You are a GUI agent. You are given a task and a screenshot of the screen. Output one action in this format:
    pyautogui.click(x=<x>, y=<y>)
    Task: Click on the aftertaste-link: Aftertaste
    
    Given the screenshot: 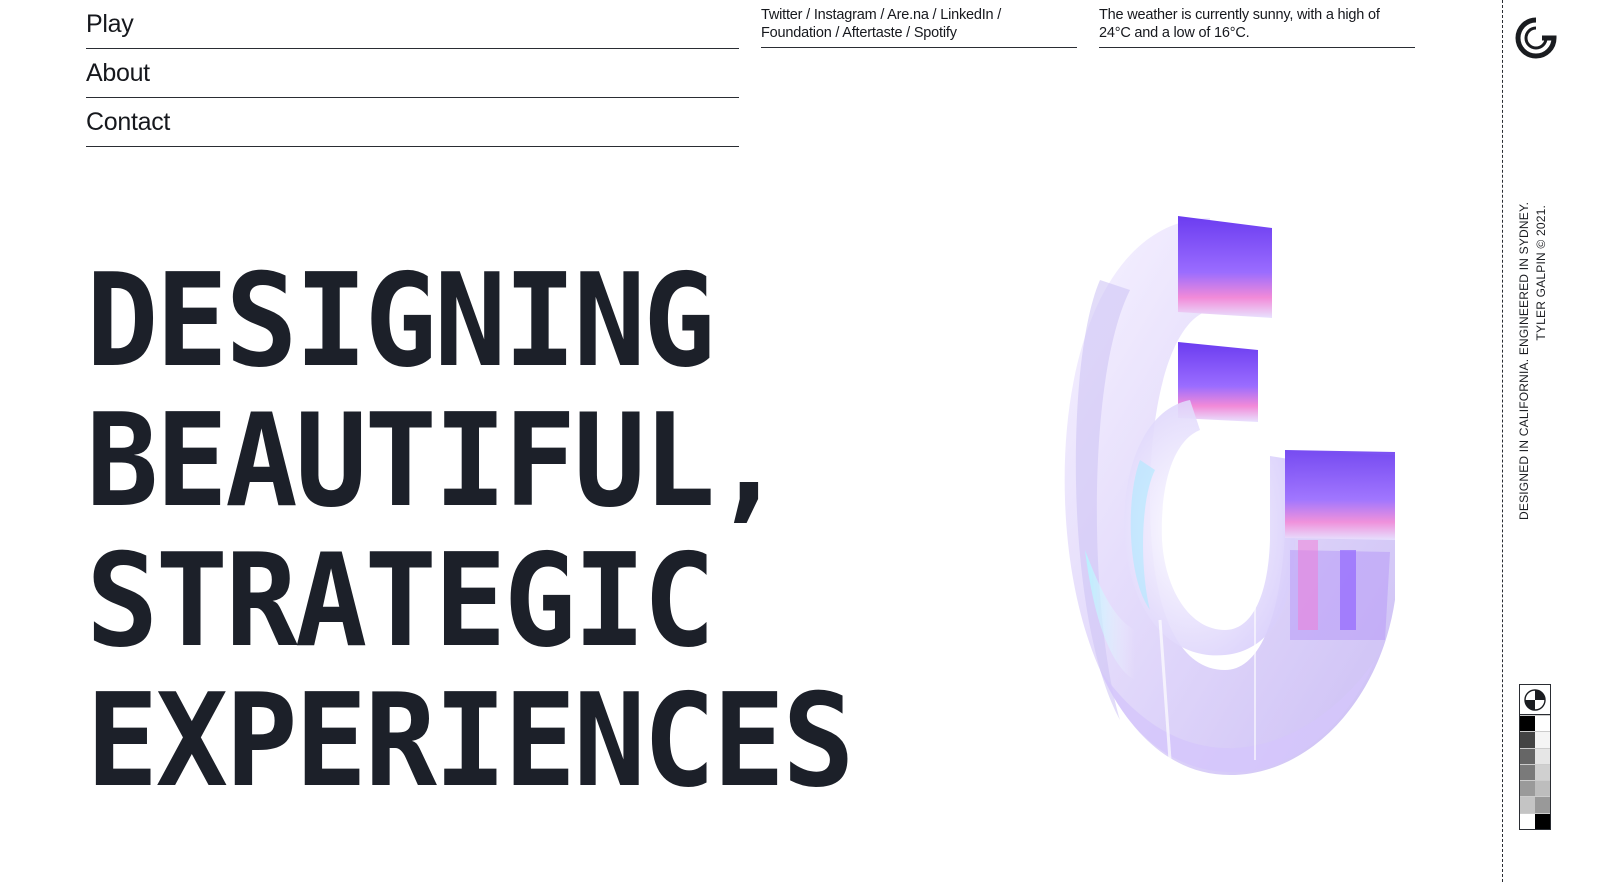 What is the action you would take?
    pyautogui.click(x=872, y=33)
    